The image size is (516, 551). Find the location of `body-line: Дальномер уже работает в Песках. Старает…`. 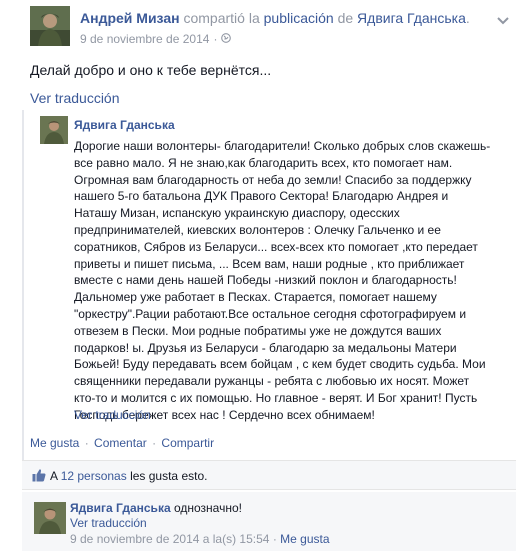

body-line: Дальномер уже работает в Песках. Старает… is located at coordinates (255, 297).